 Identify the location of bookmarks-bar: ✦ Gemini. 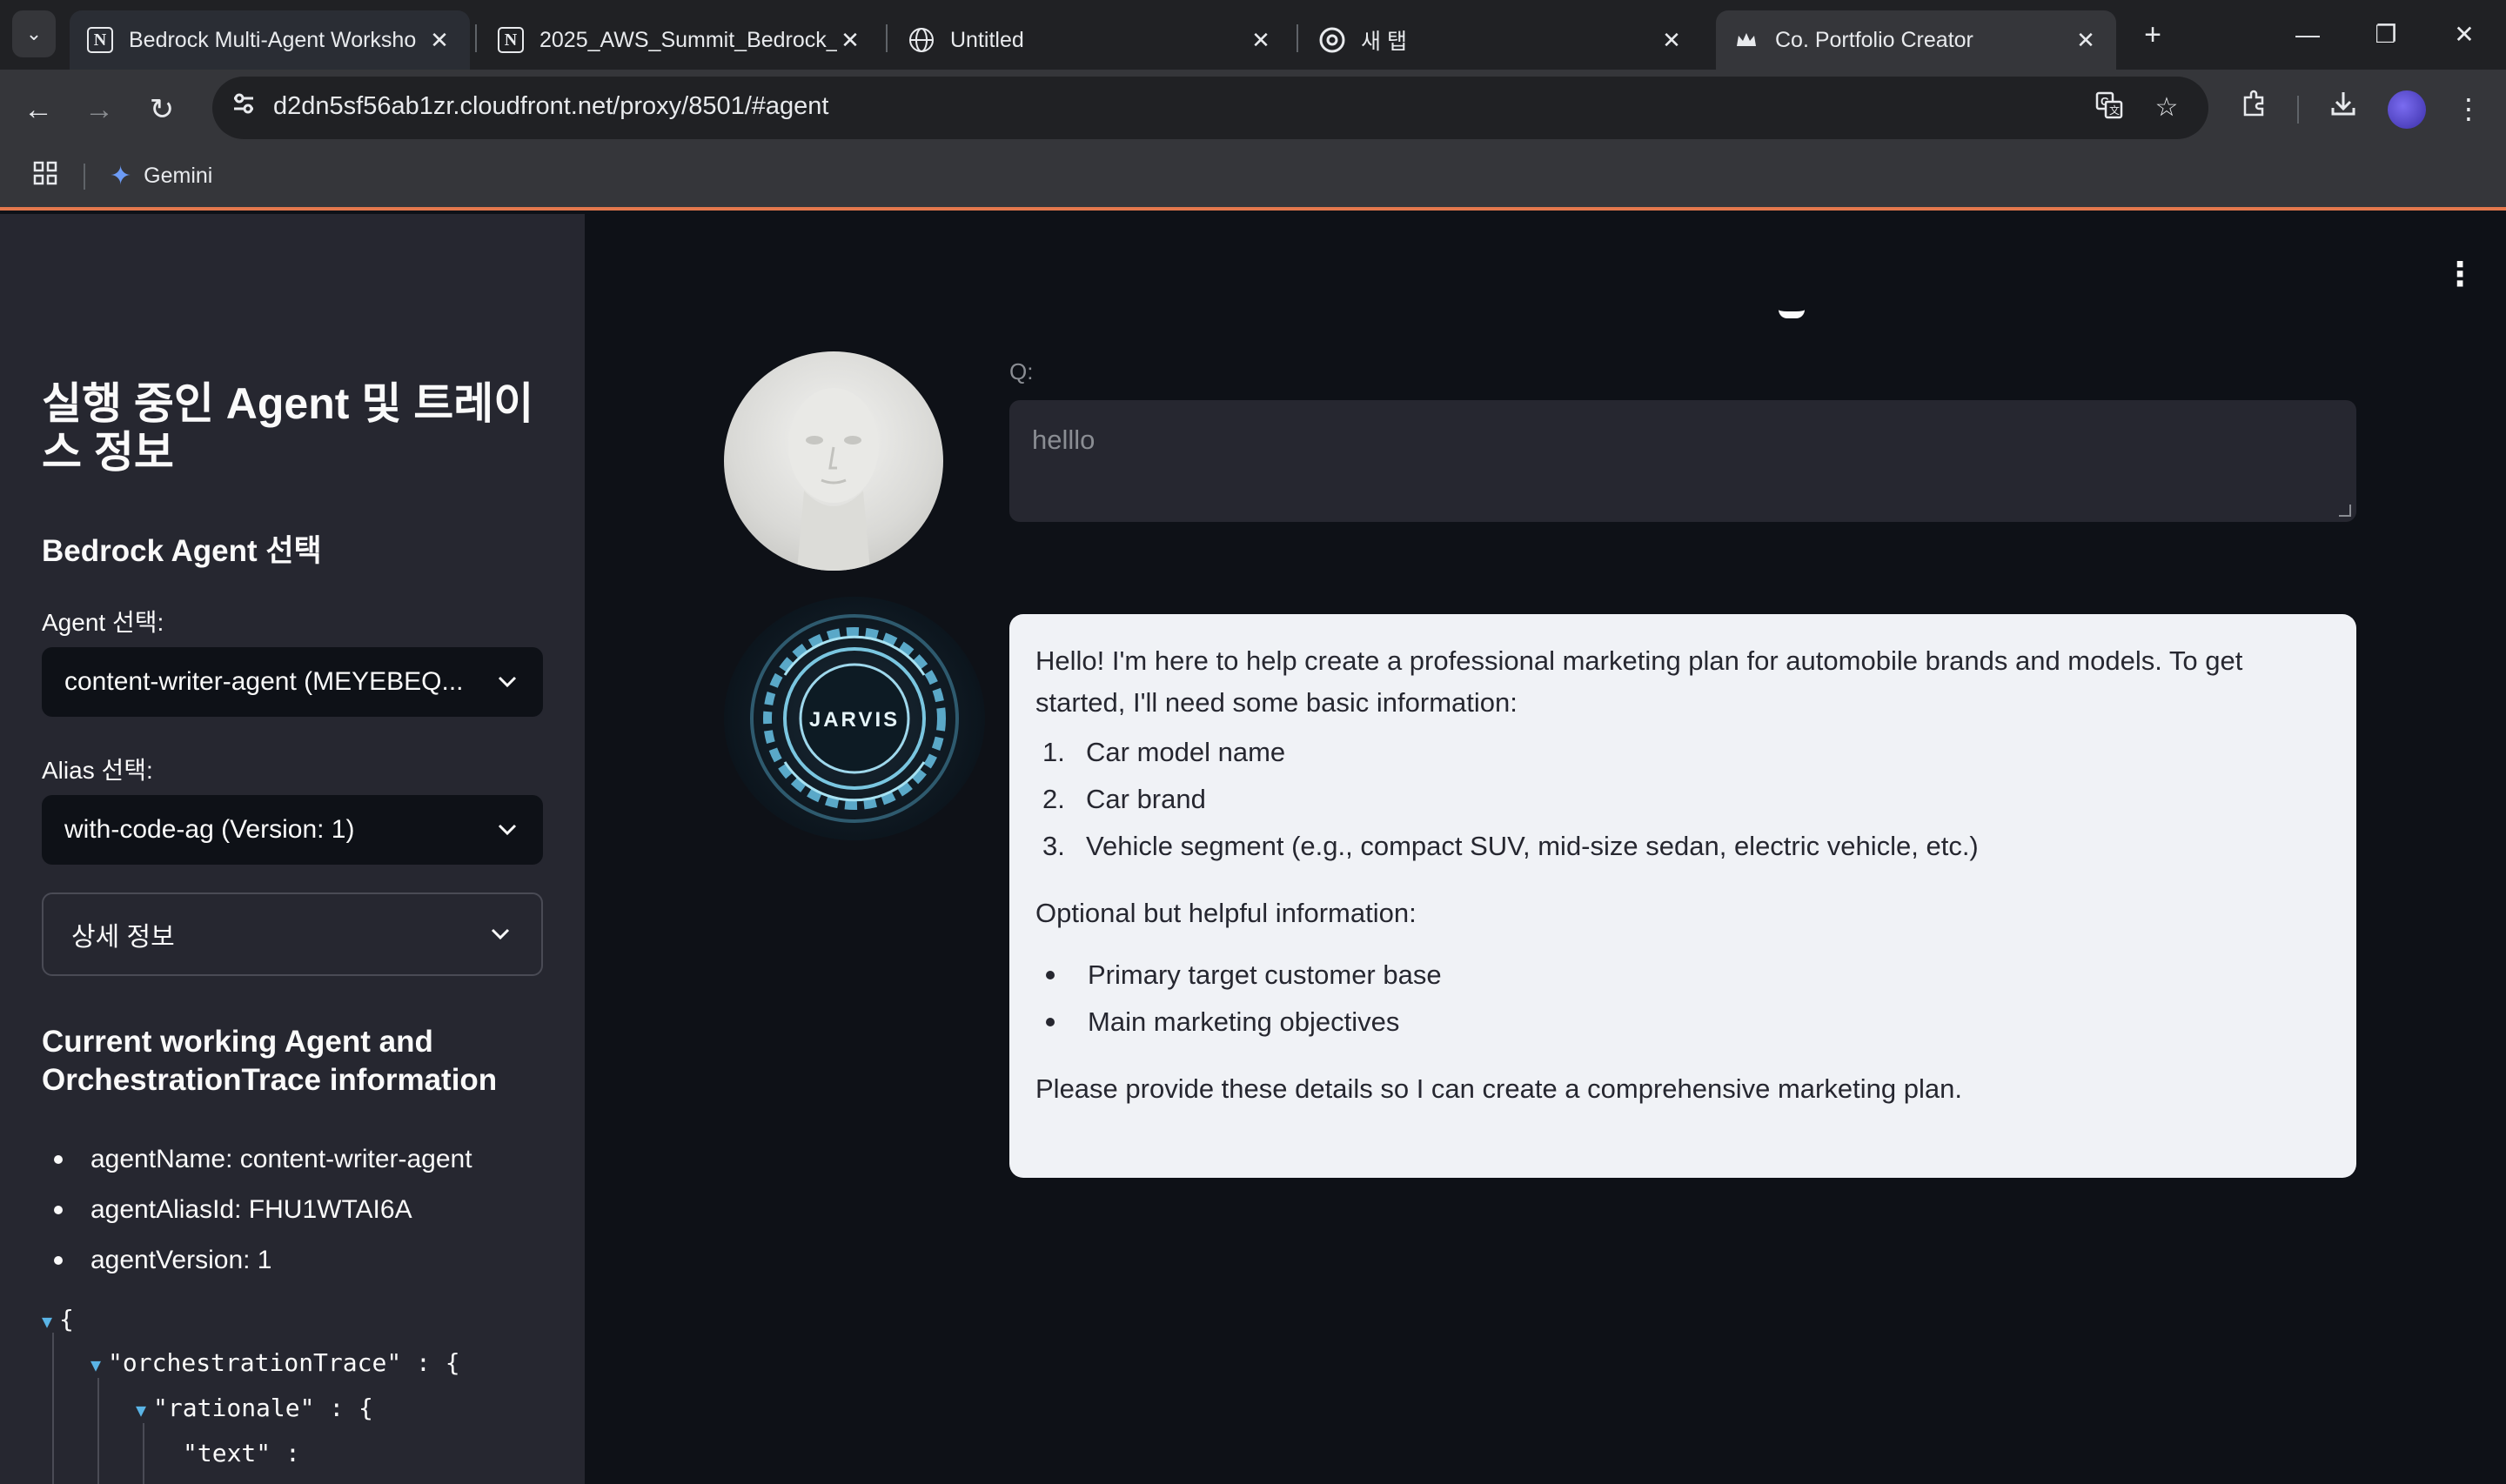
(1253, 180).